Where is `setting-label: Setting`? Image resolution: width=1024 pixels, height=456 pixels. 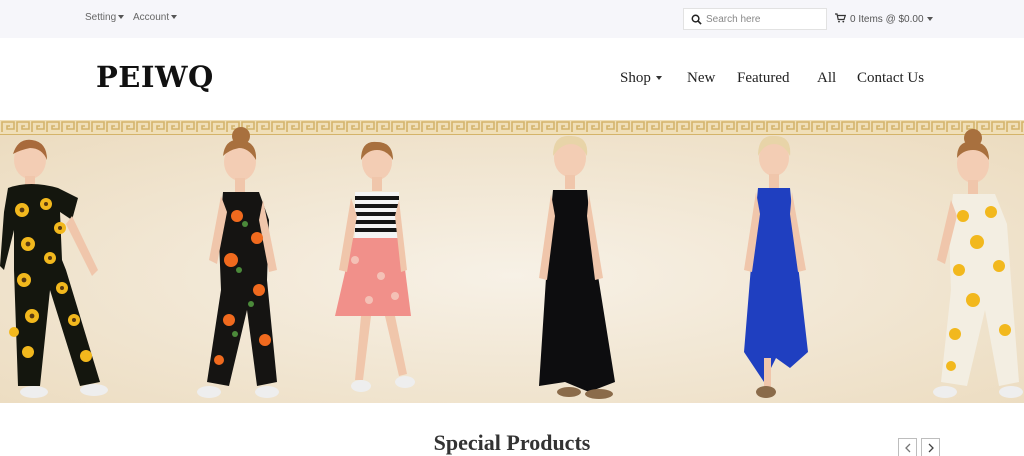
setting-label: Setting is located at coordinates (101, 17).